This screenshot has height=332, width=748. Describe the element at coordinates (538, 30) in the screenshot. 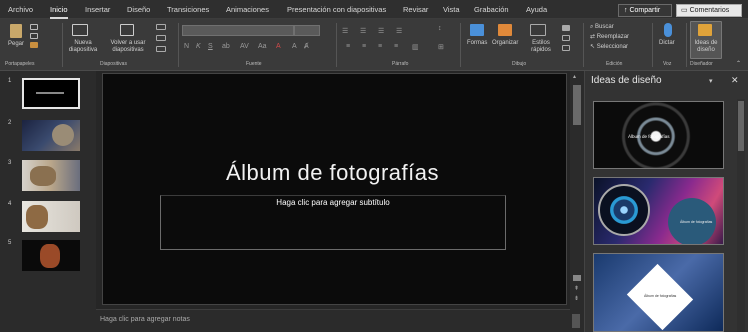

I see `quick-styles-icon` at that location.